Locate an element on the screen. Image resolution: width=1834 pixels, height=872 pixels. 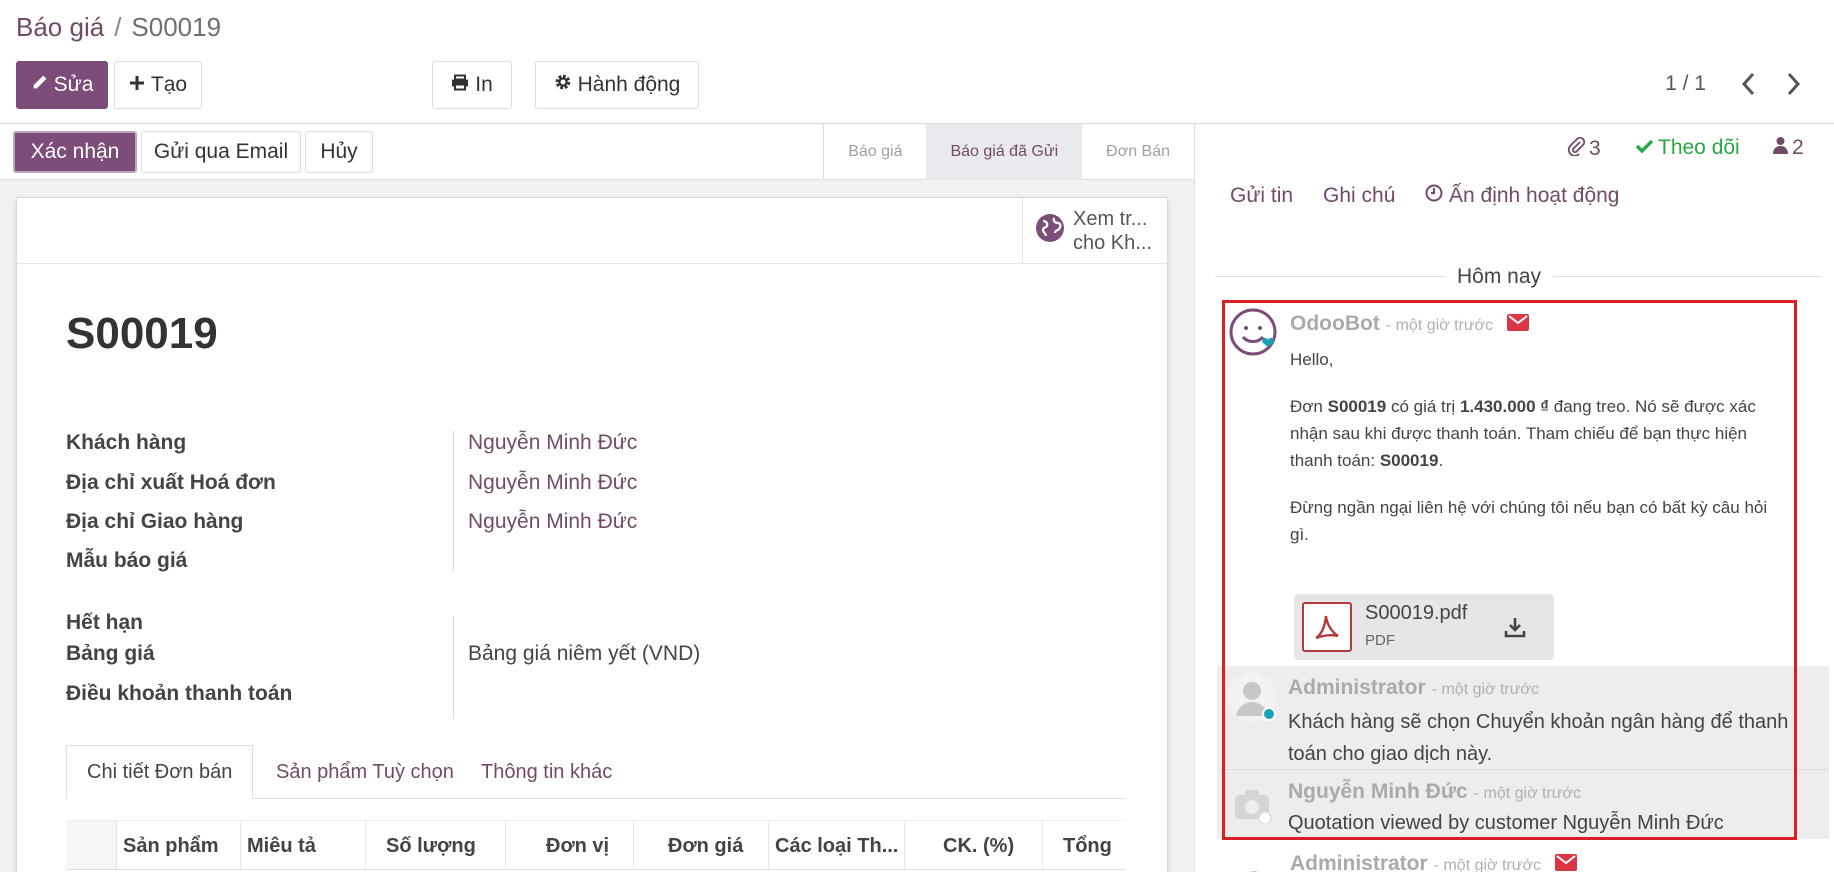
field-label-quotation-template: Mẫu báo giá is located at coordinates (127, 560).